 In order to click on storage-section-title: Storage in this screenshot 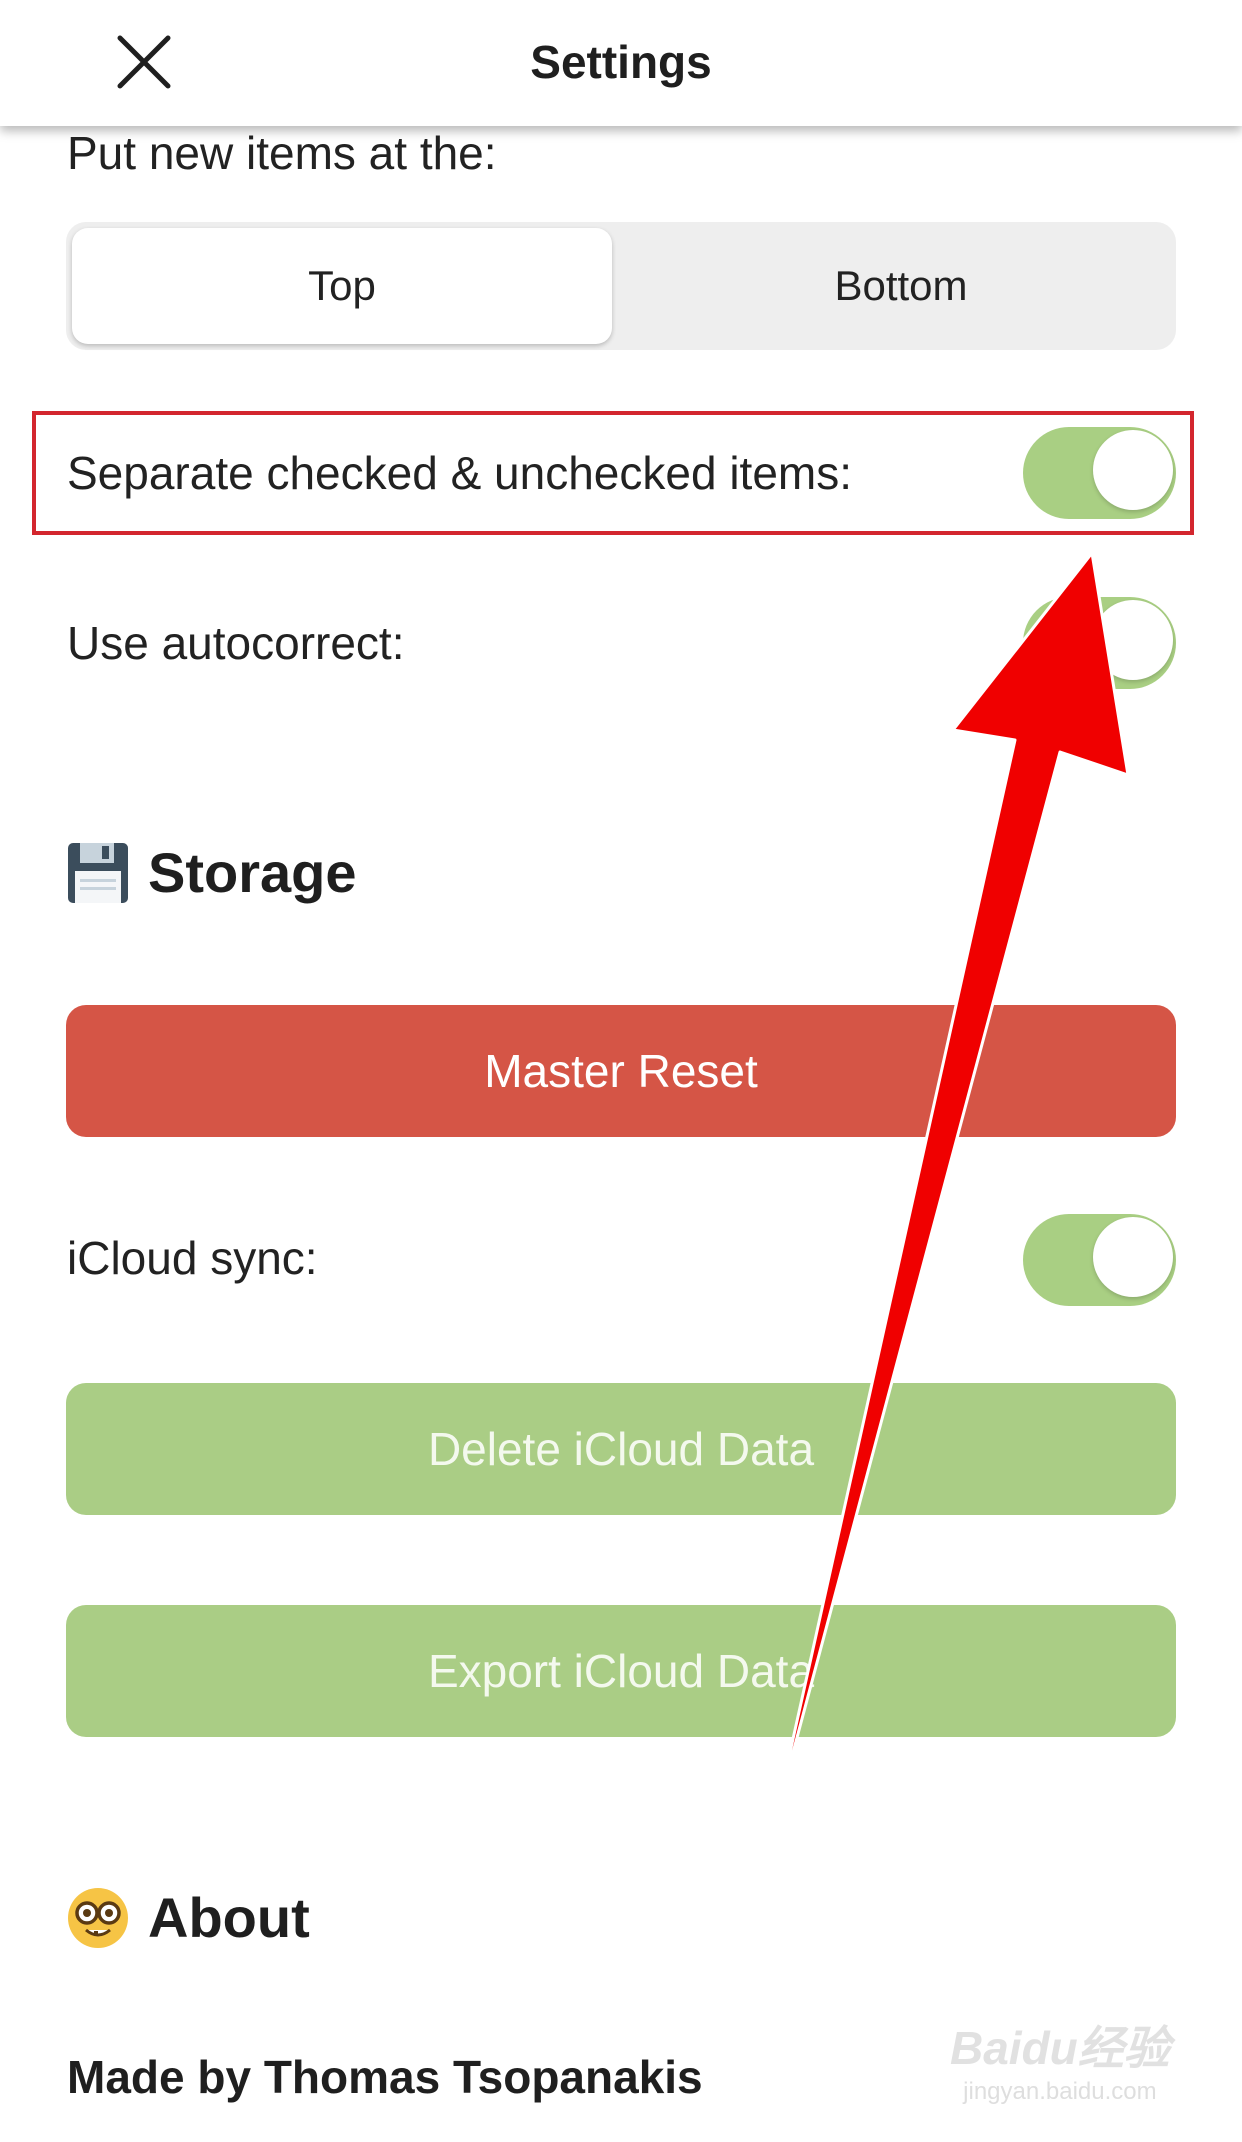, I will do `click(211, 872)`.